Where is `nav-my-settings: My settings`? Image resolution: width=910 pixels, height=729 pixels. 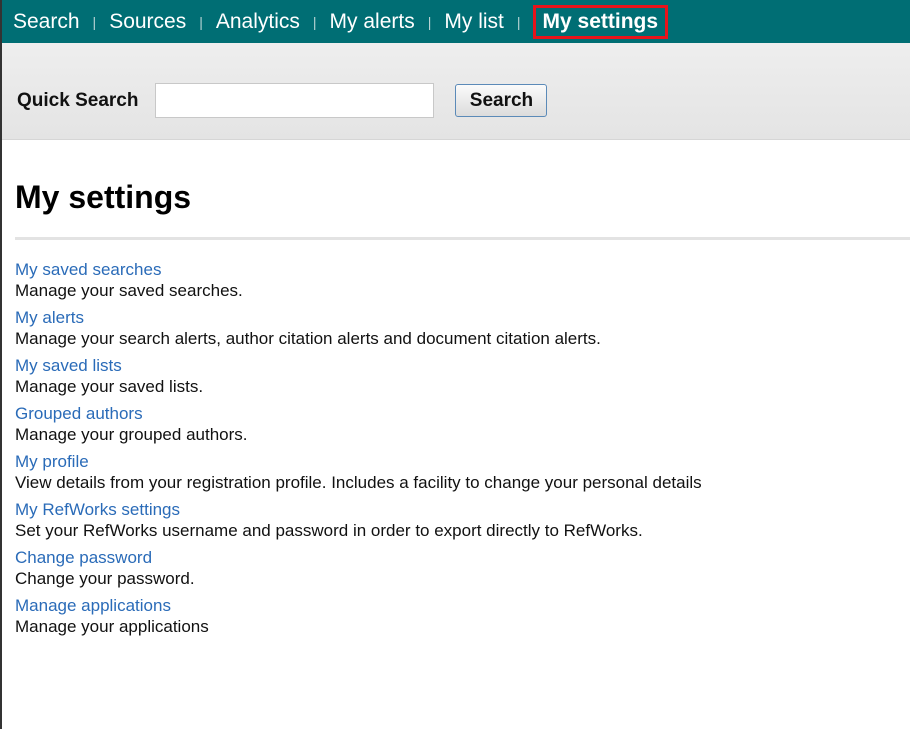 nav-my-settings: My settings is located at coordinates (600, 21).